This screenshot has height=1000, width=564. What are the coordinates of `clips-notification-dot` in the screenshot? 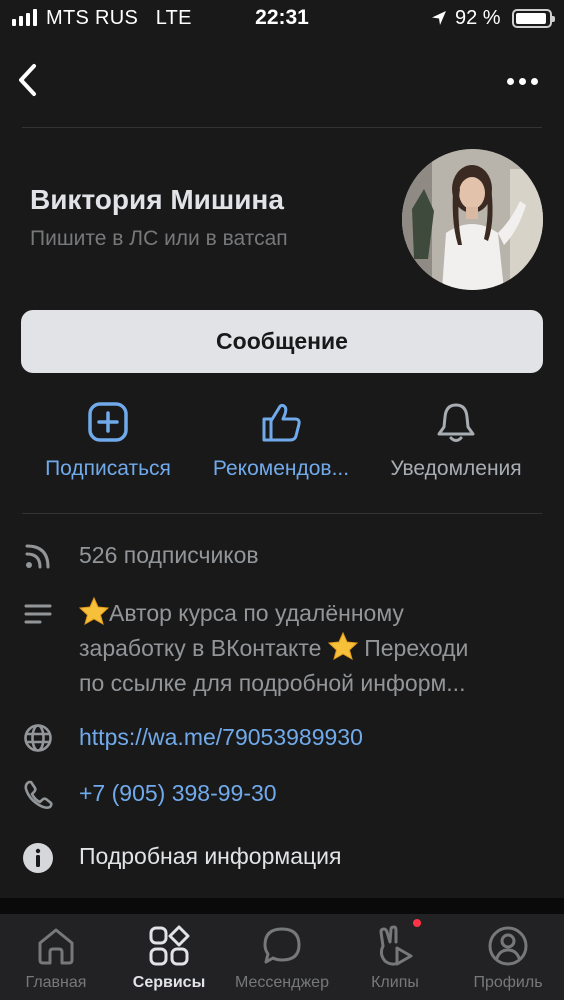 It's located at (417, 923).